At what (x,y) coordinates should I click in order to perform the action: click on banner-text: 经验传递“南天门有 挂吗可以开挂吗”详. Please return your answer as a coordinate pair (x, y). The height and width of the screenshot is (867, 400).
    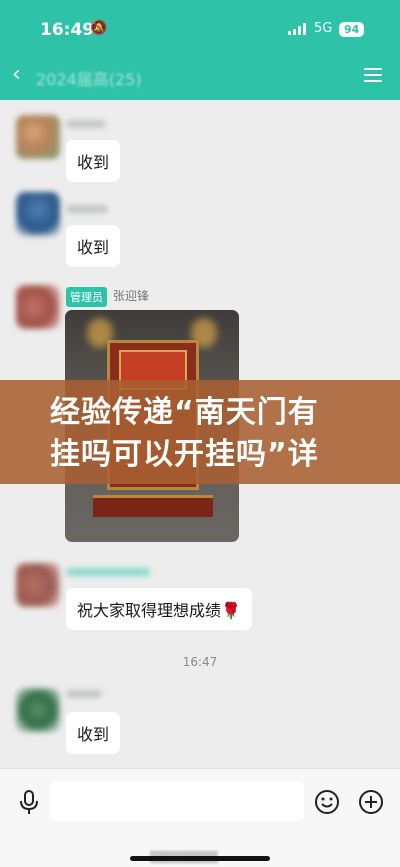
    Looking at the image, I should click on (225, 434).